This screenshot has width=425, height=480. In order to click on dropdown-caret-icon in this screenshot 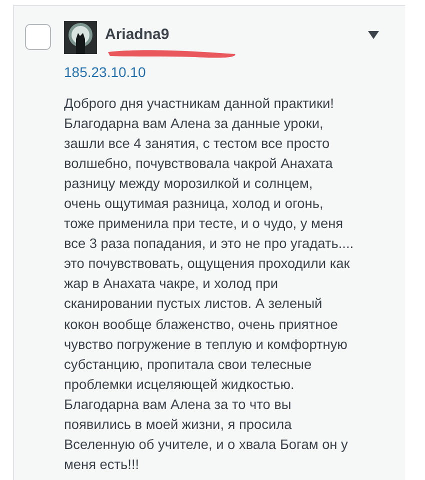, I will do `click(373, 35)`.